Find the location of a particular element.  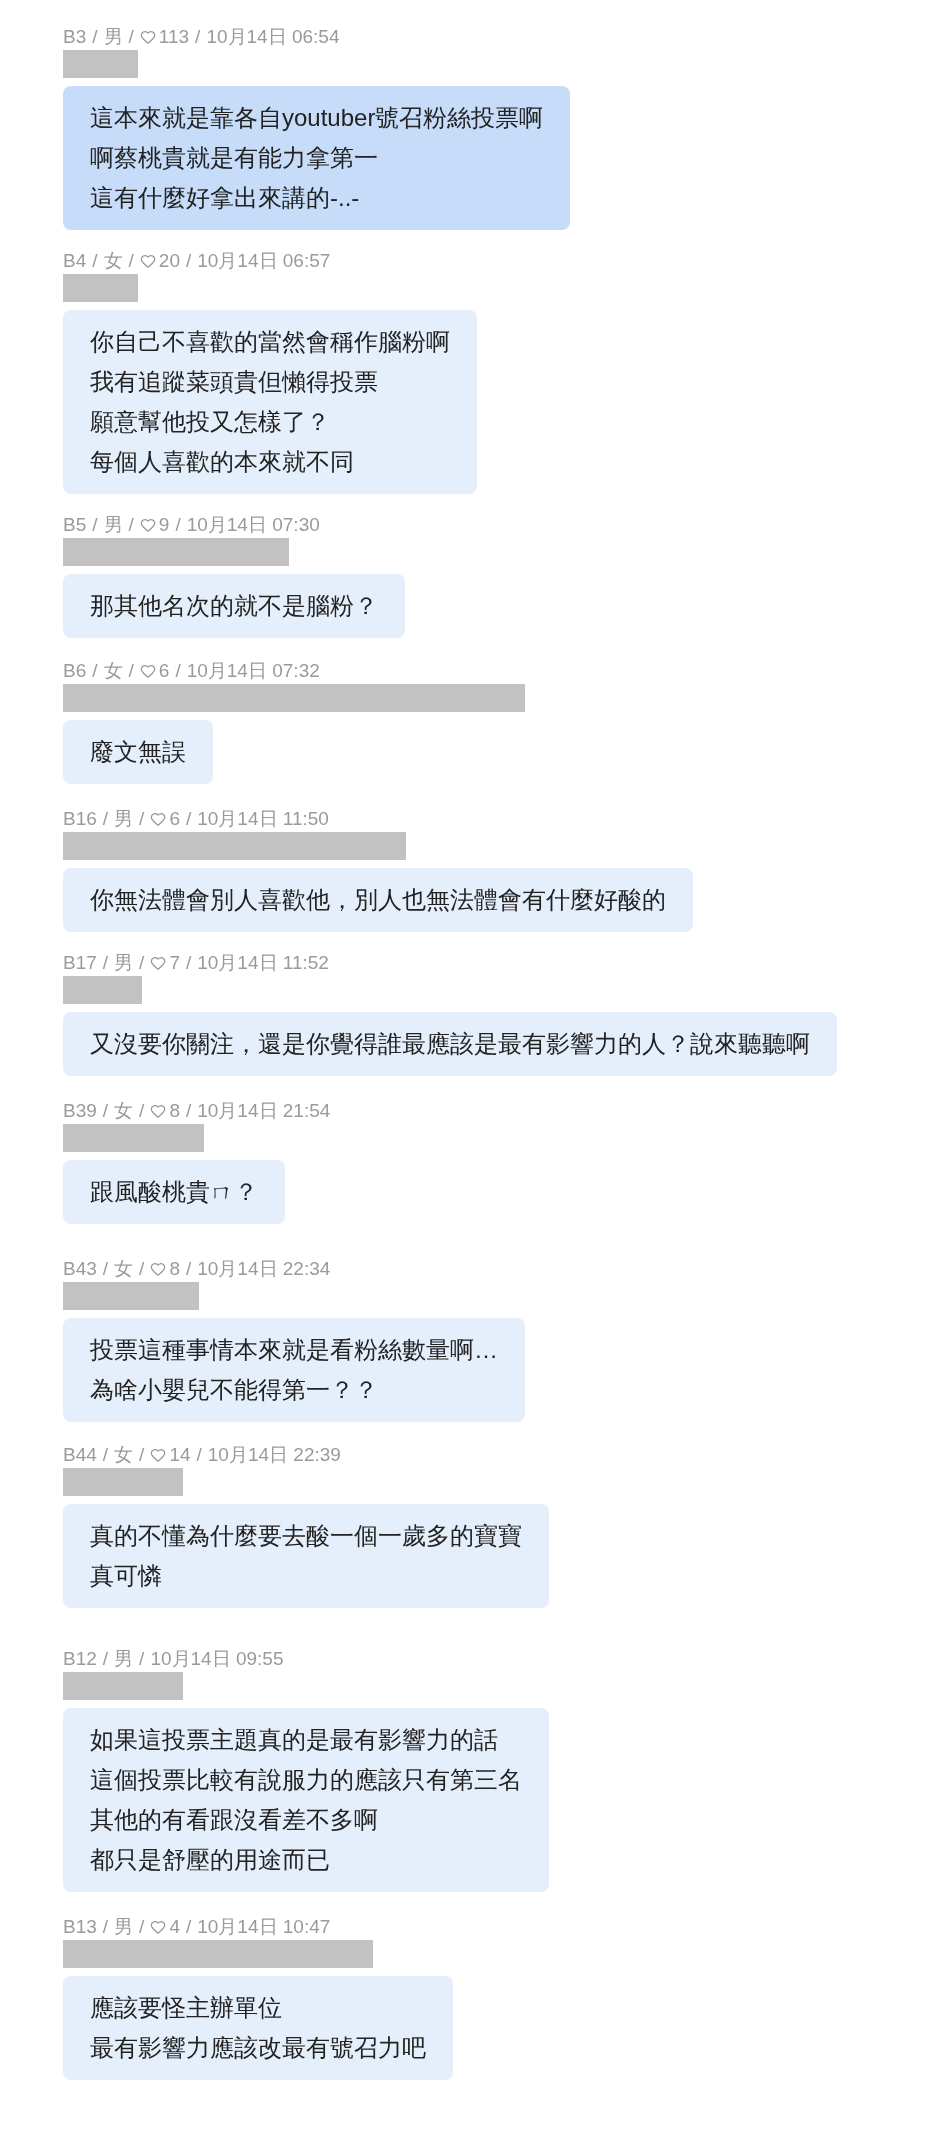

post-time: 10月14日 11:50 is located at coordinates (263, 819).